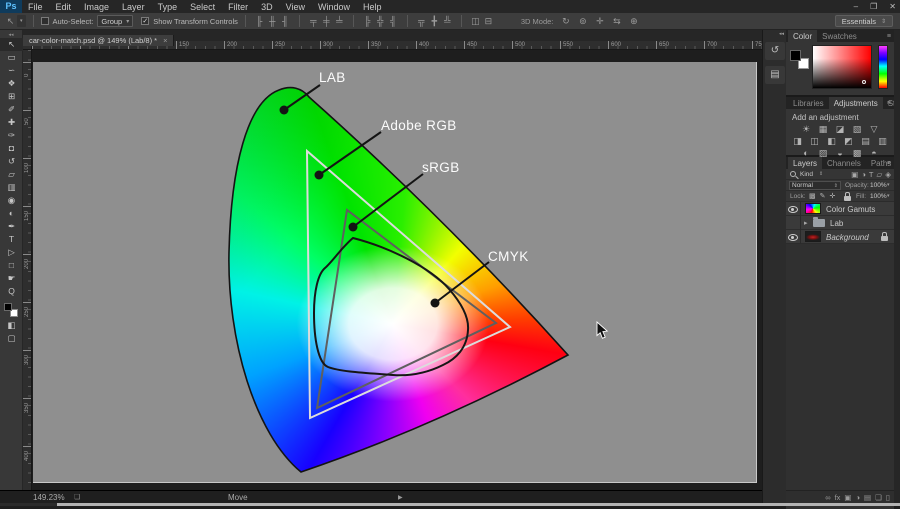 Image resolution: width=900 pixels, height=509 pixels. What do you see at coordinates (878, 196) in the screenshot?
I see `fill-value: 100%` at bounding box center [878, 196].